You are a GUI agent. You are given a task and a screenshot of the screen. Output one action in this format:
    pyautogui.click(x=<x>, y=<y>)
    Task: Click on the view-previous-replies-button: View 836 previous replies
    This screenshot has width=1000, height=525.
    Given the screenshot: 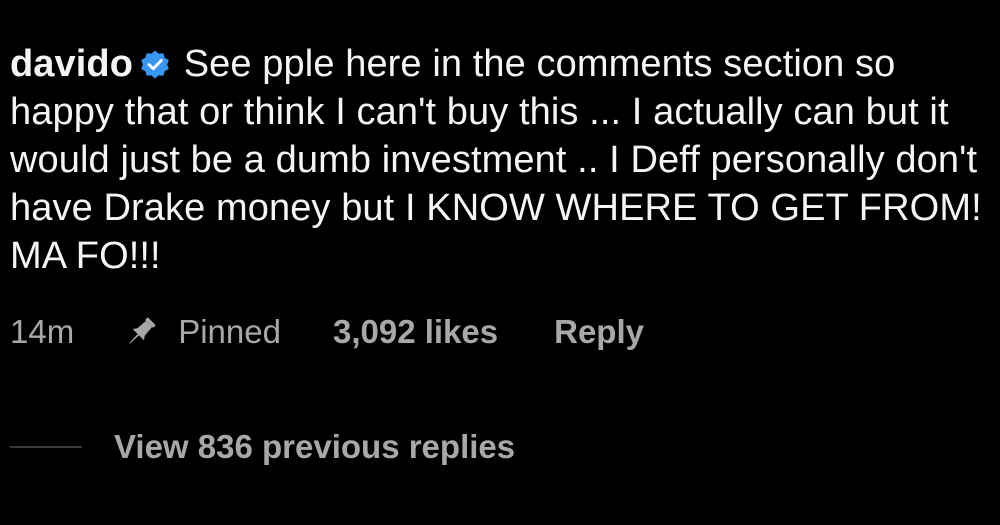 What is the action you would take?
    pyautogui.click(x=314, y=447)
    